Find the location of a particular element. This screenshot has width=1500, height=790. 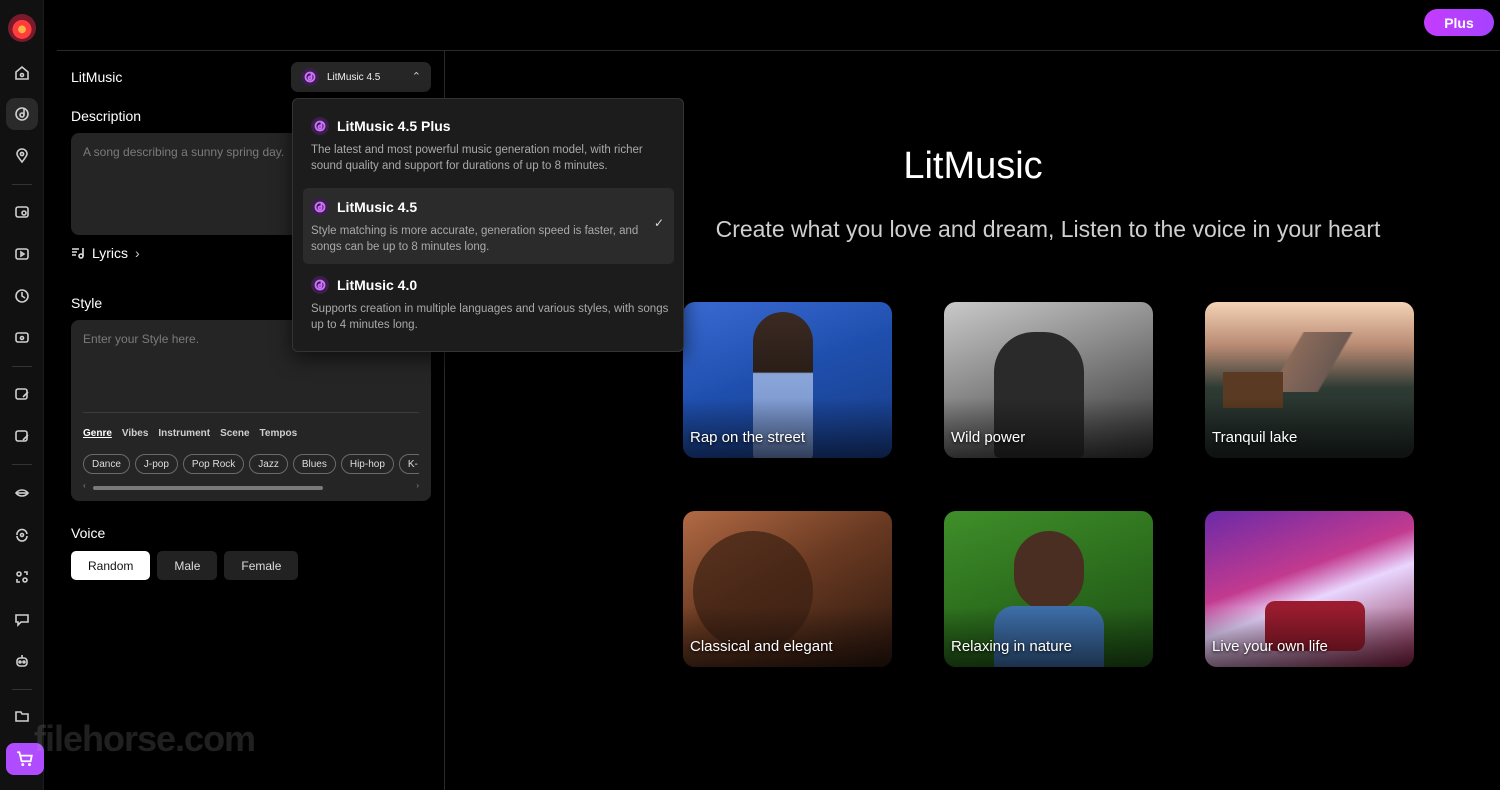

chip-dance: Dance is located at coordinates (106, 464).